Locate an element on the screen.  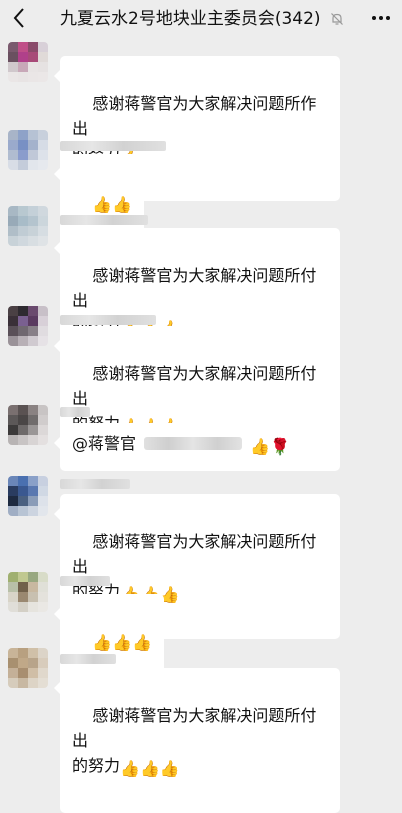
message-bubble: 感谢蒋警官为大家解决问题所付出 的努力👍👍👍 is located at coordinates (197, 740).